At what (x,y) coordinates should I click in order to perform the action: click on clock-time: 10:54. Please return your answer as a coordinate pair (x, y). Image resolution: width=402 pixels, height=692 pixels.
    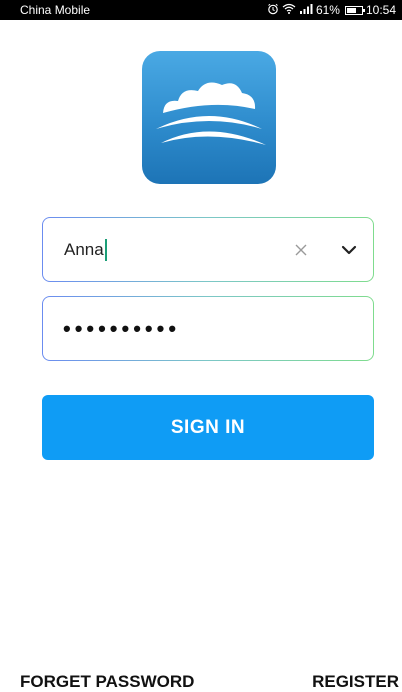
    Looking at the image, I should click on (380, 10).